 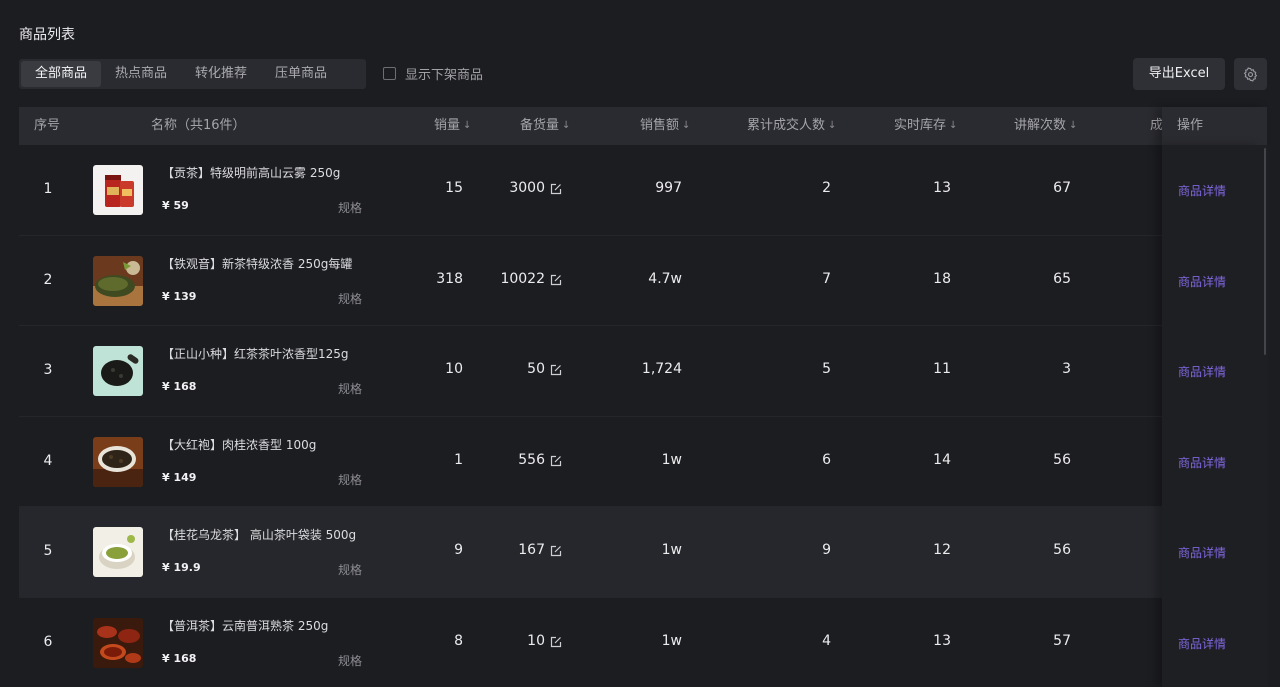 What do you see at coordinates (942, 459) in the screenshot?
I see `realtime-inventory: 14` at bounding box center [942, 459].